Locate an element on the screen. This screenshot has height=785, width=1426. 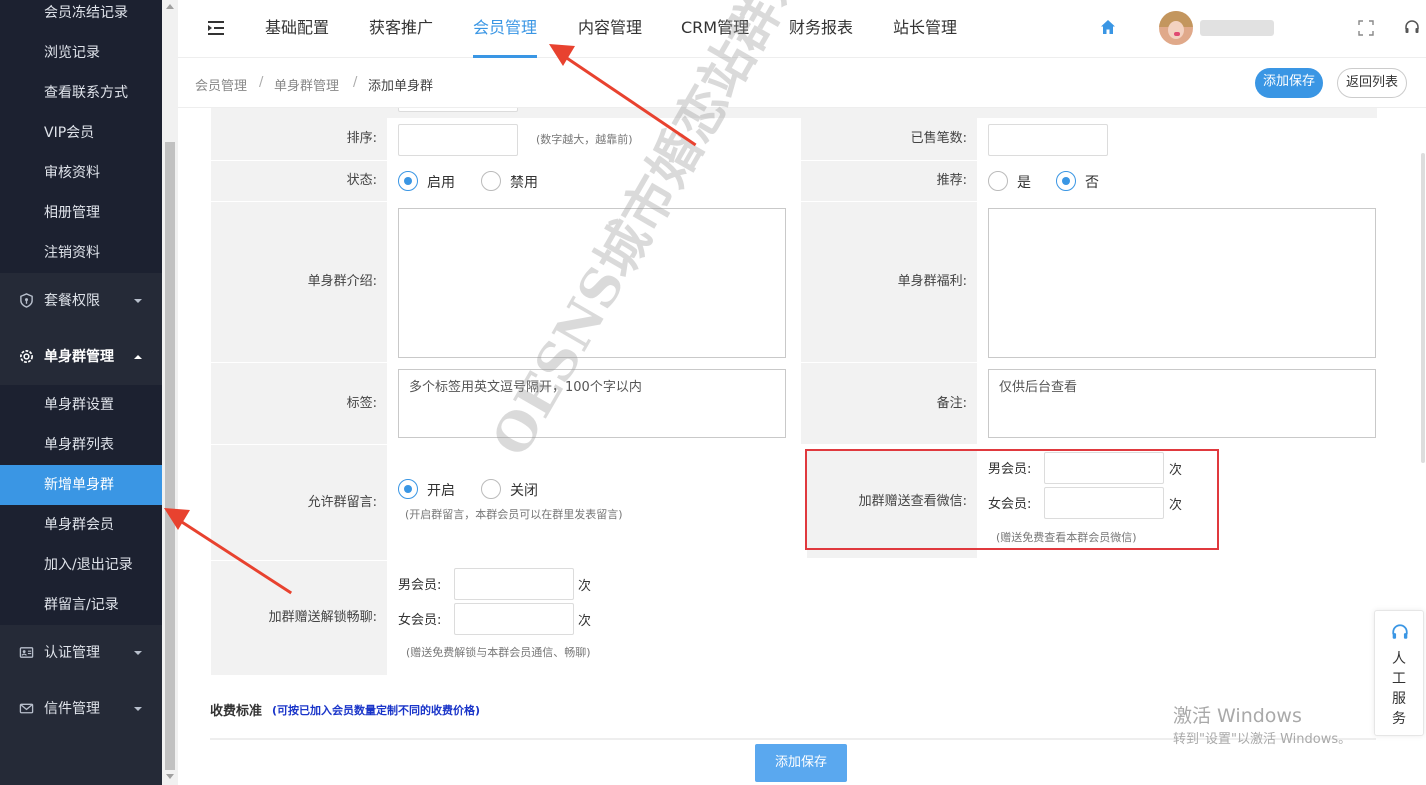
sidebar-item-group-members: 单身群会员 is located at coordinates (81, 525).